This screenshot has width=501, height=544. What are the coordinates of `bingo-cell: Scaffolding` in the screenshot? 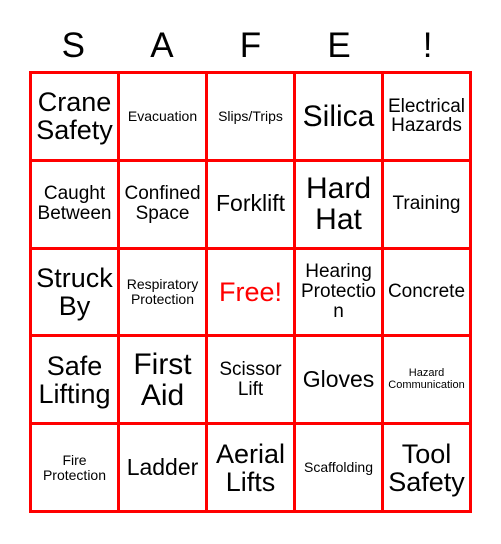 It's located at (340, 469).